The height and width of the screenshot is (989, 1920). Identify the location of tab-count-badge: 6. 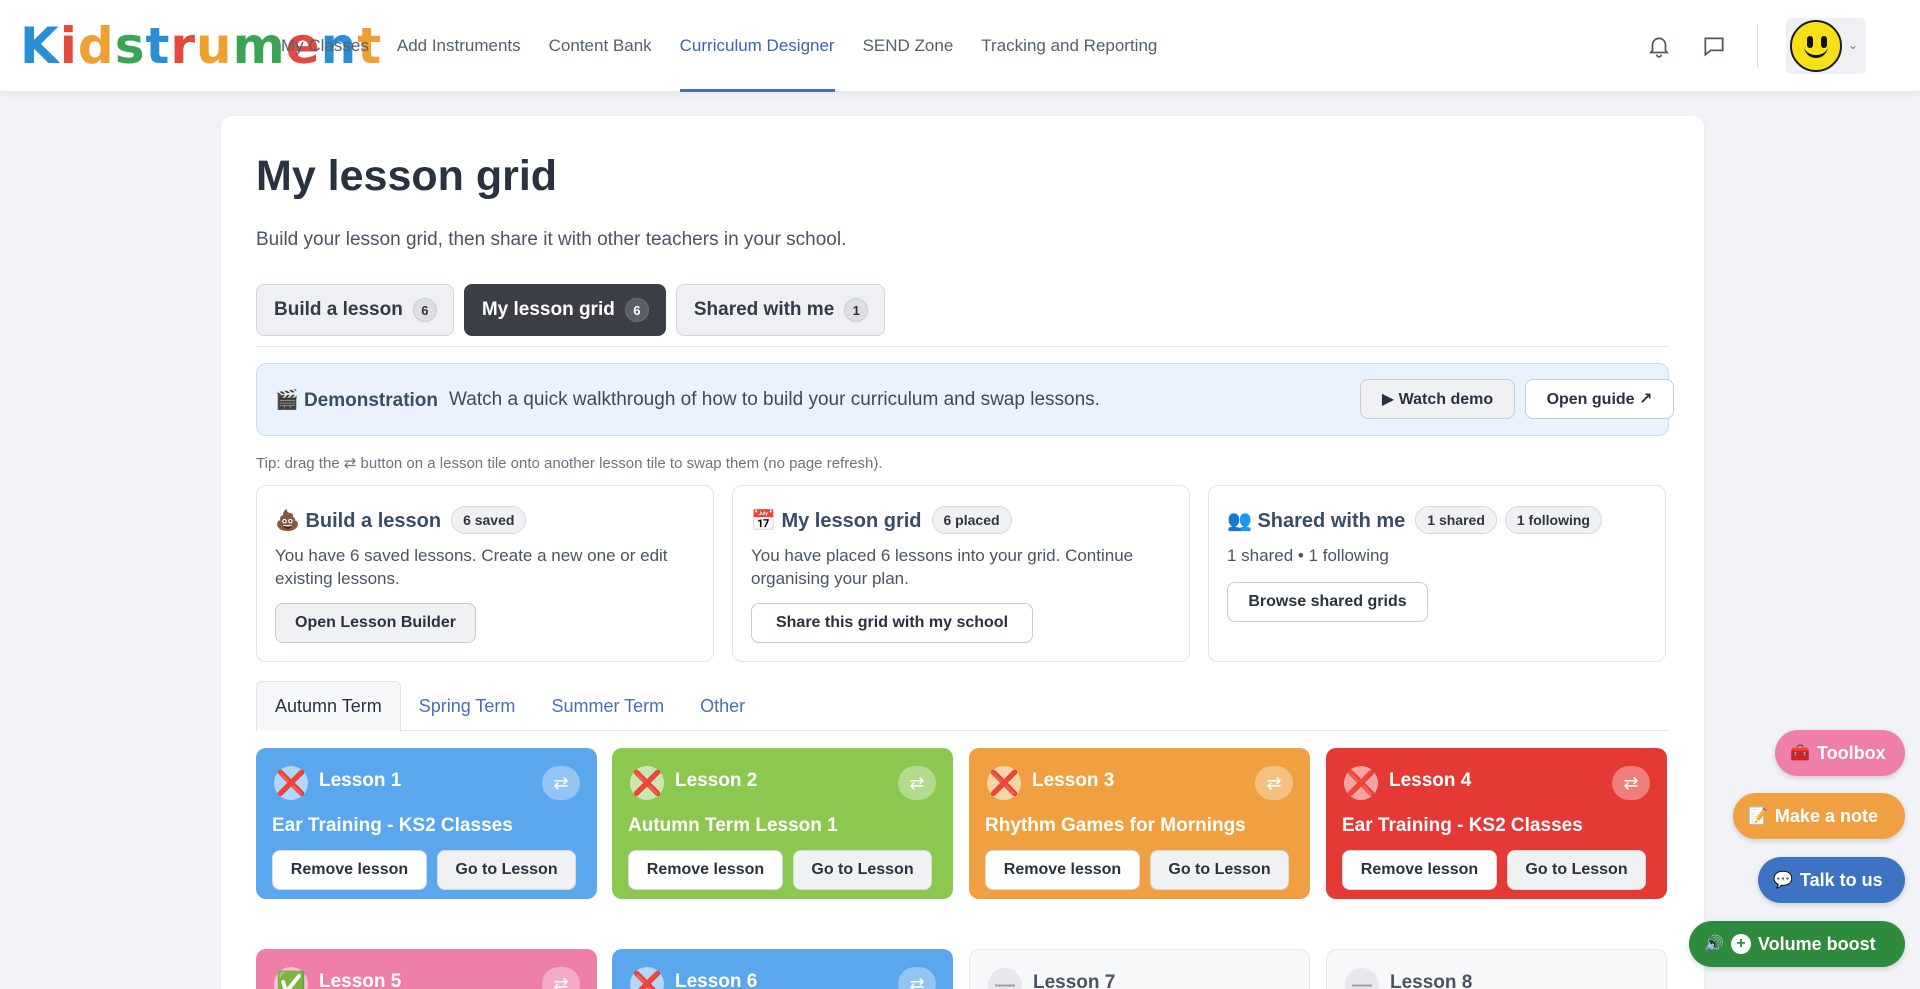
(636, 310).